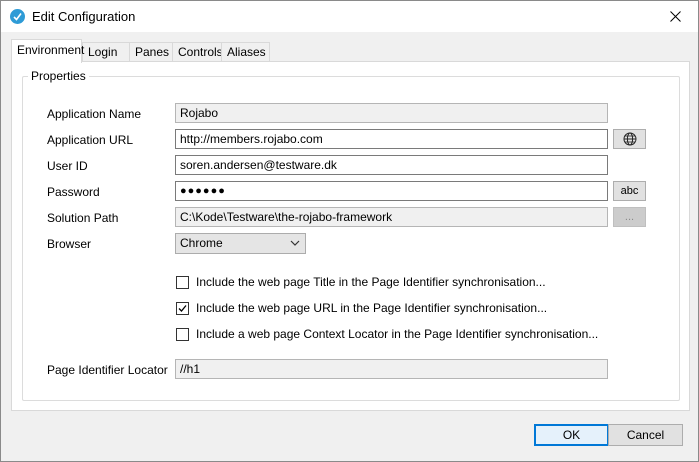  Describe the element at coordinates (47, 51) in the screenshot. I see `tab-environment: Environment` at that location.